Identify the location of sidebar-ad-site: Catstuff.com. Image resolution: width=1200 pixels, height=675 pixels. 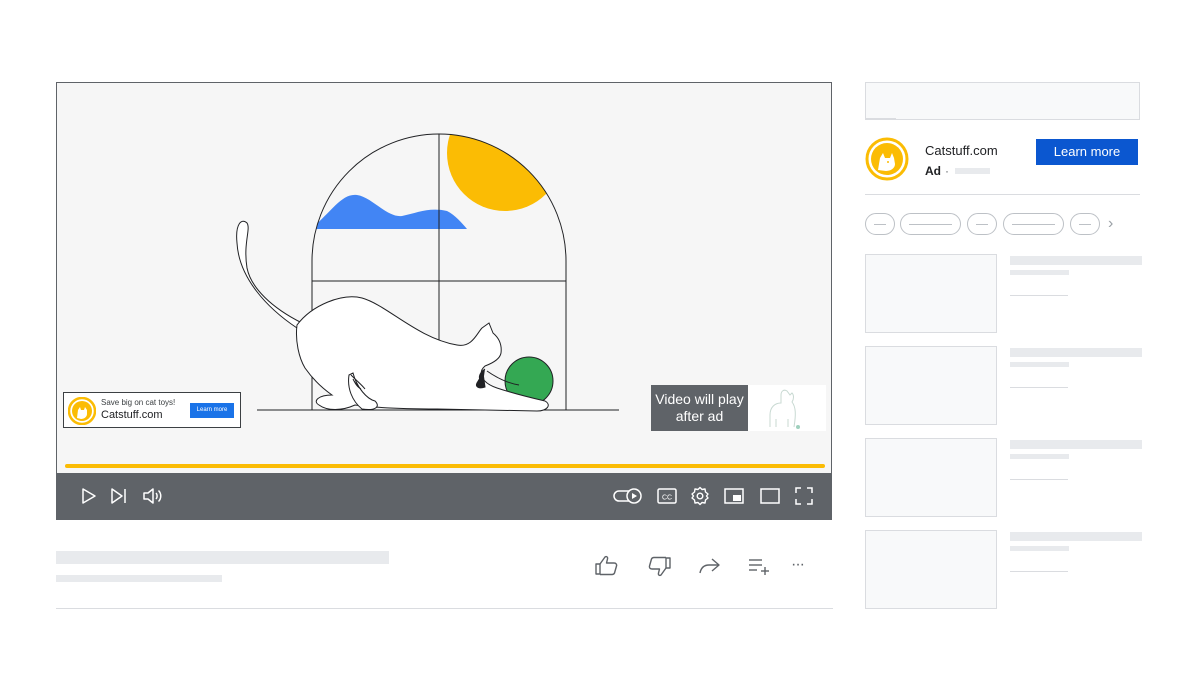
(961, 150).